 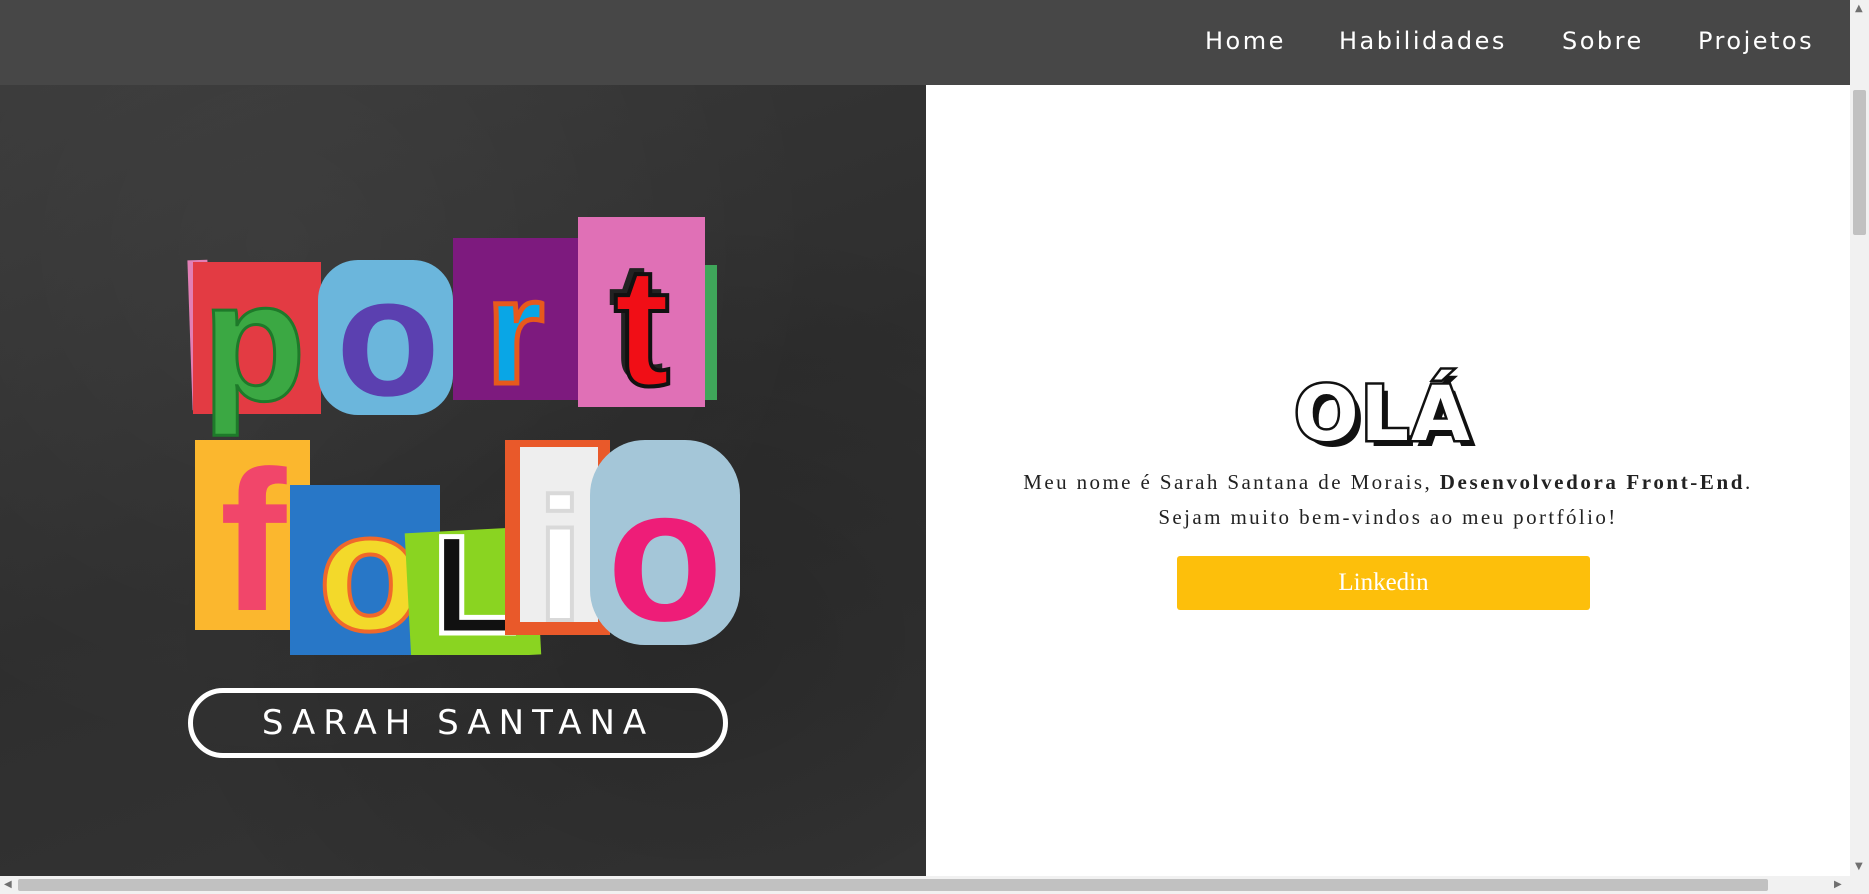 What do you see at coordinates (1245, 42) in the screenshot?
I see `nav-home-link: Home` at bounding box center [1245, 42].